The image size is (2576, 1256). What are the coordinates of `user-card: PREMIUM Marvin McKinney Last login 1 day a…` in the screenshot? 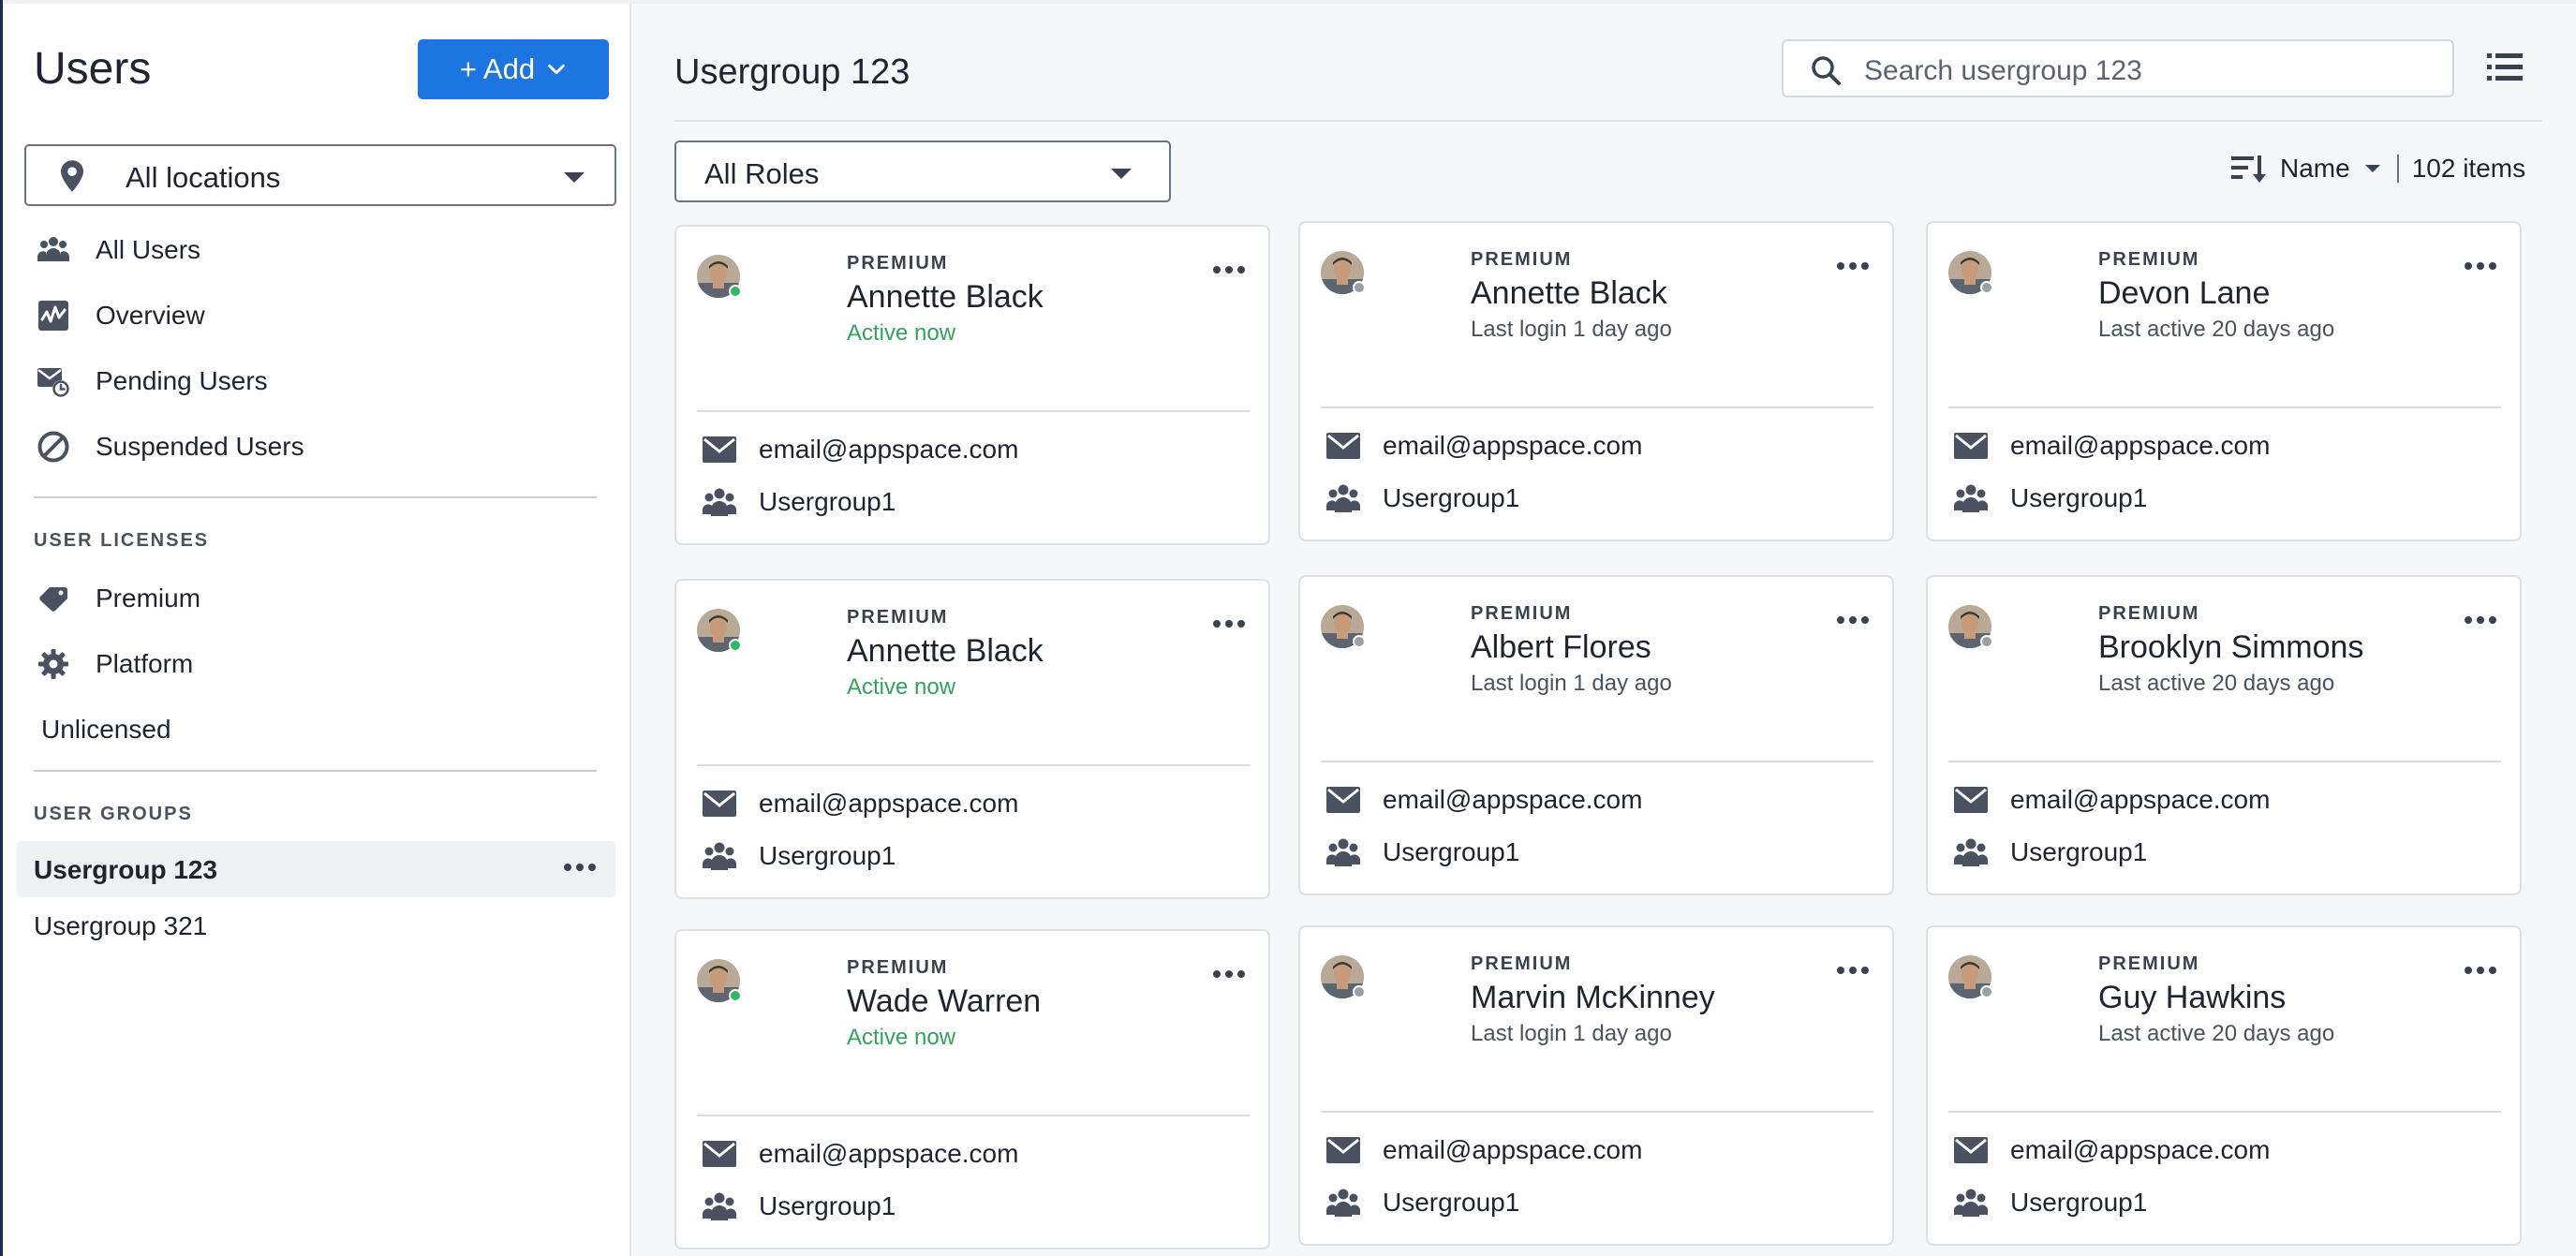 It's located at (1596, 1085).